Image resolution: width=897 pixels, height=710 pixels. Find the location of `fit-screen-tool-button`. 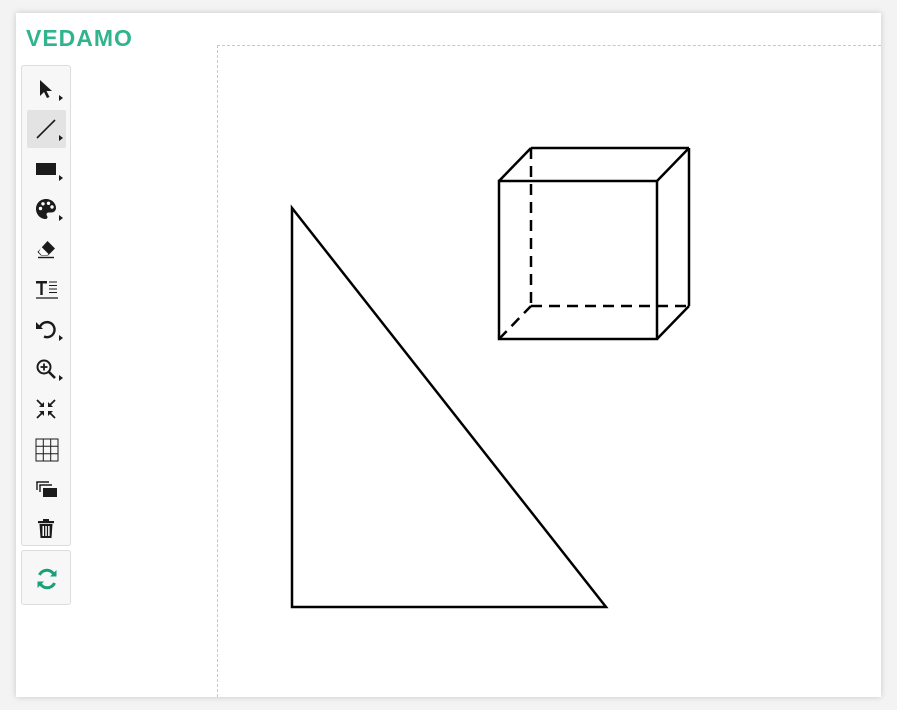

fit-screen-tool-button is located at coordinates (46, 409).